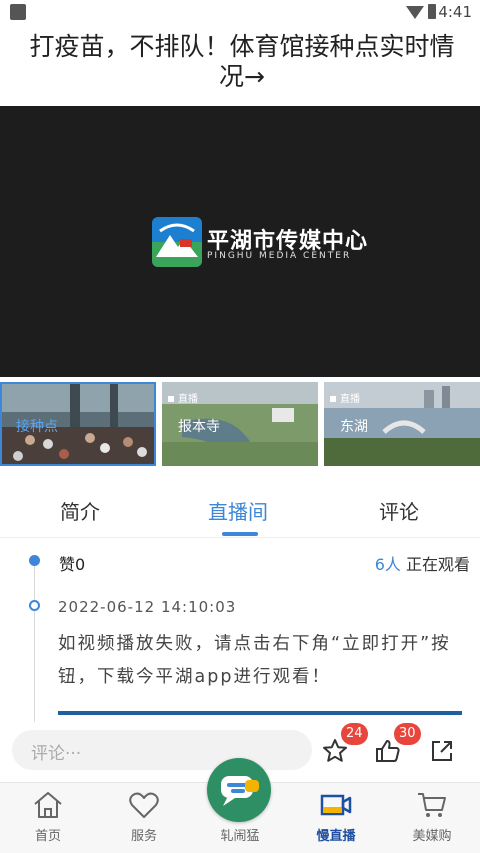 Image resolution: width=480 pixels, height=853 pixels. I want to click on article-title: 打疫苗，不排队！体育馆接种点实时情况→, so click(242, 61).